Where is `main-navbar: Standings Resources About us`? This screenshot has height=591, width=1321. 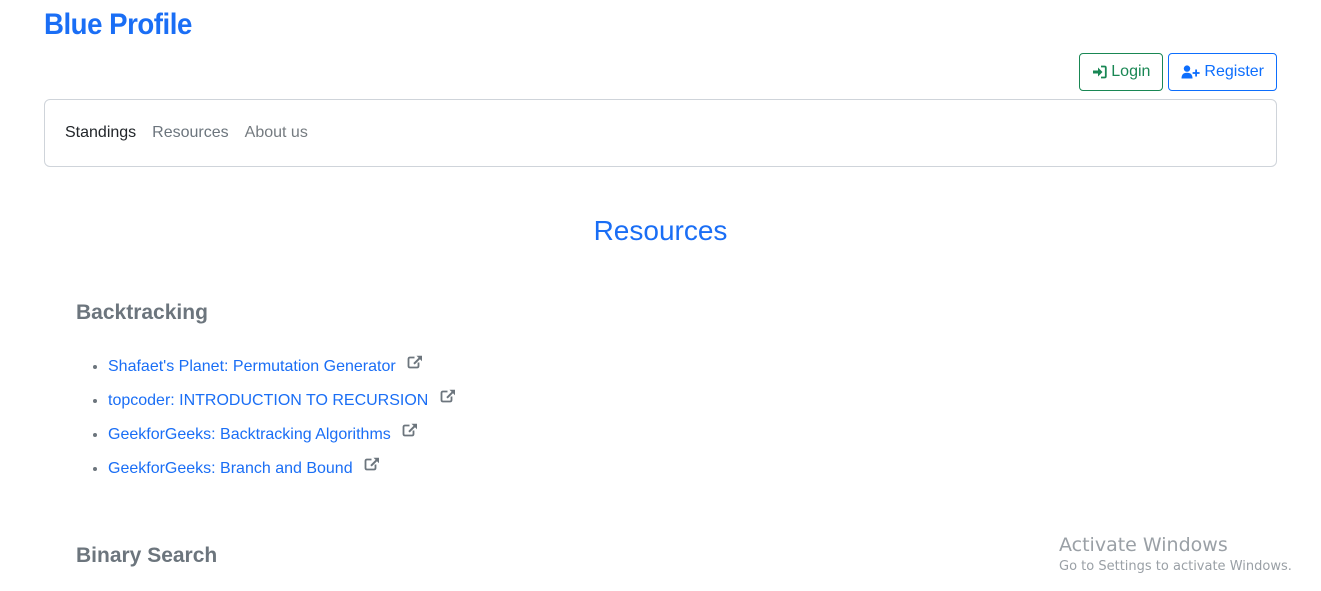
main-navbar: Standings Resources About us is located at coordinates (660, 133).